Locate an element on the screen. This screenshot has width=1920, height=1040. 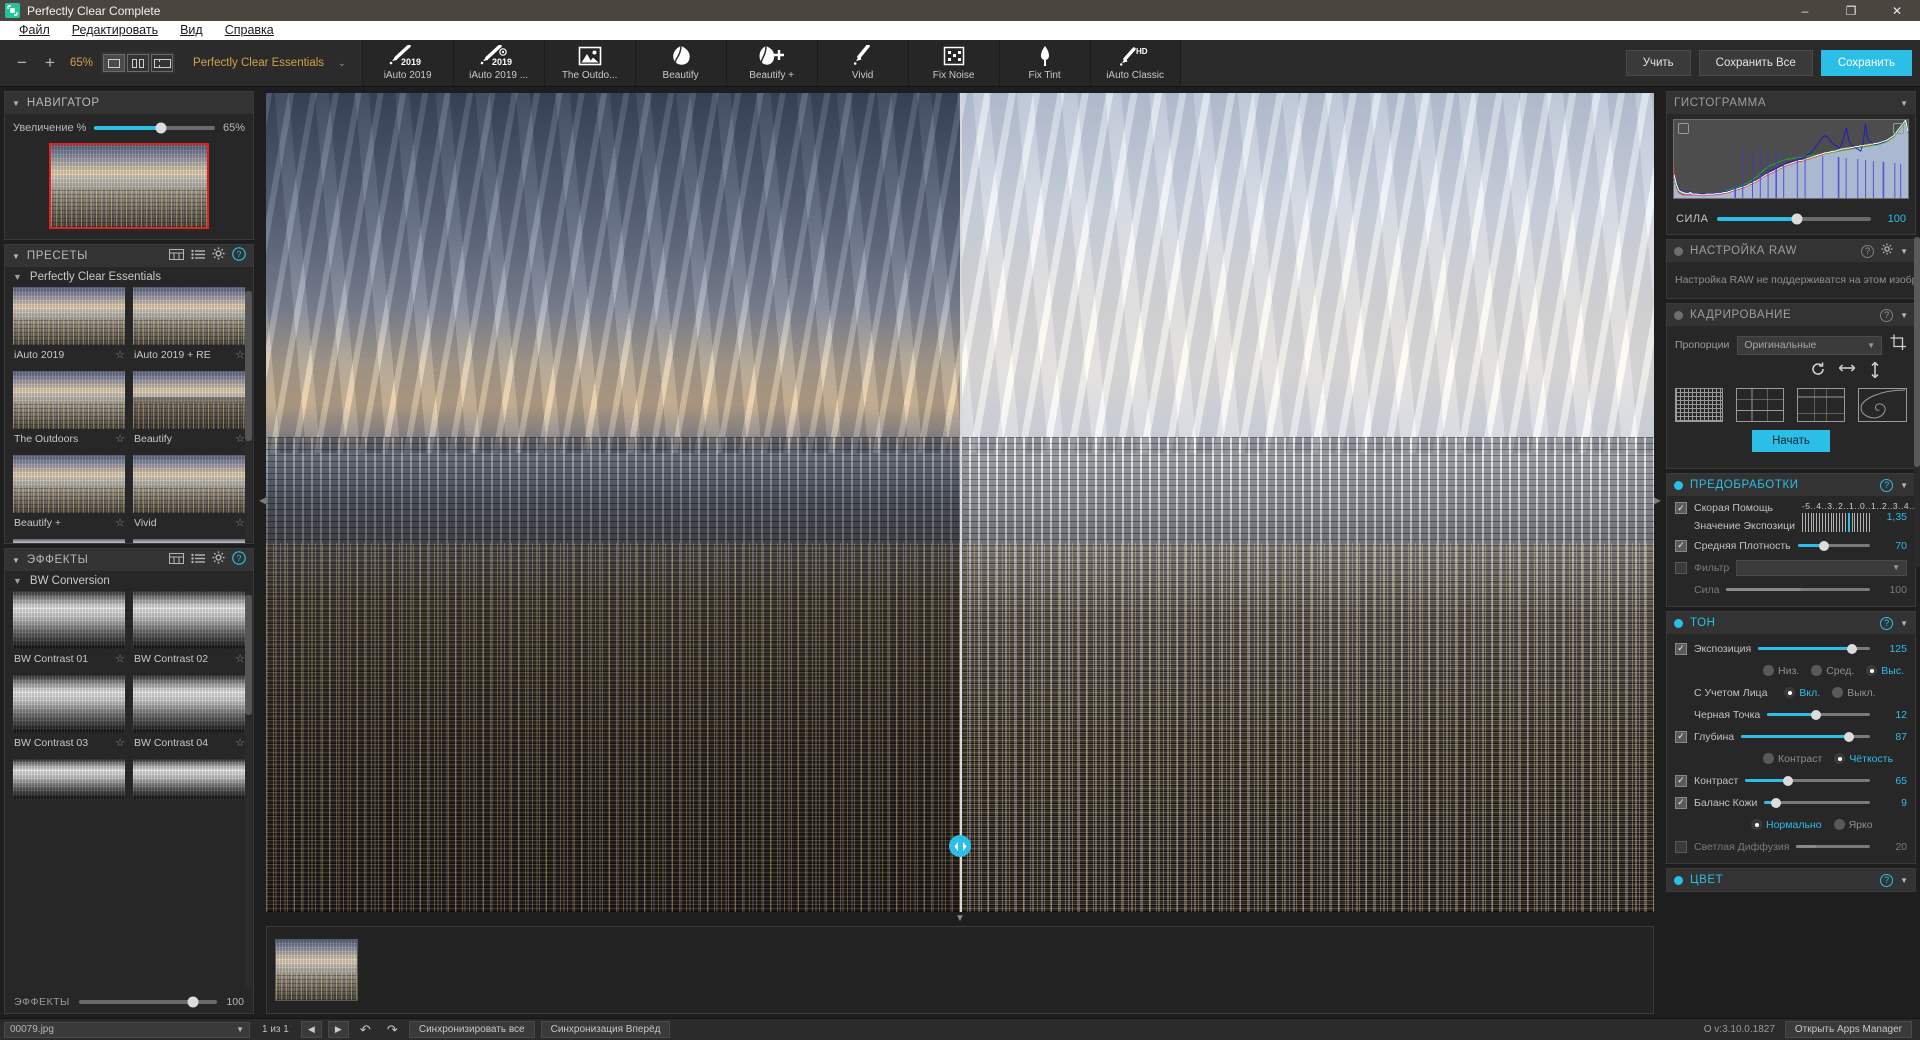
color-toggle-dot is located at coordinates (1678, 880).